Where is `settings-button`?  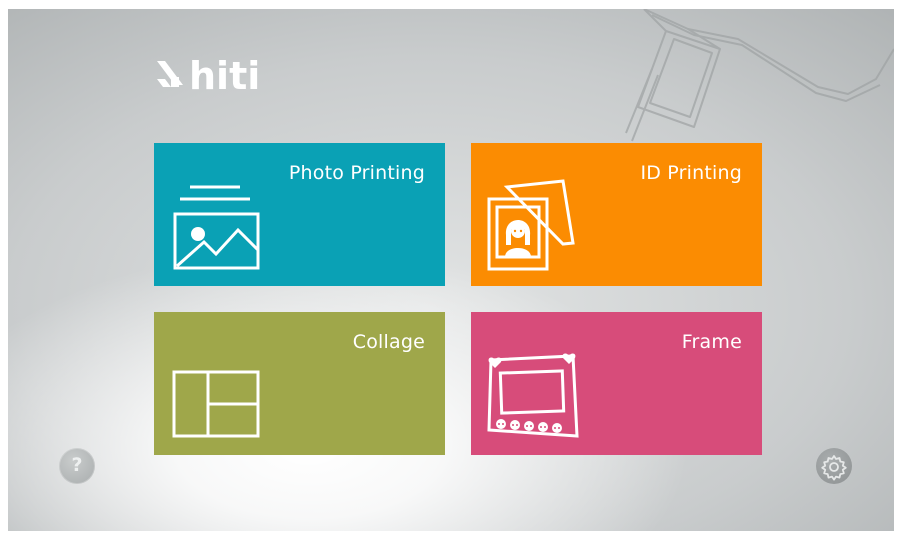 settings-button is located at coordinates (834, 466).